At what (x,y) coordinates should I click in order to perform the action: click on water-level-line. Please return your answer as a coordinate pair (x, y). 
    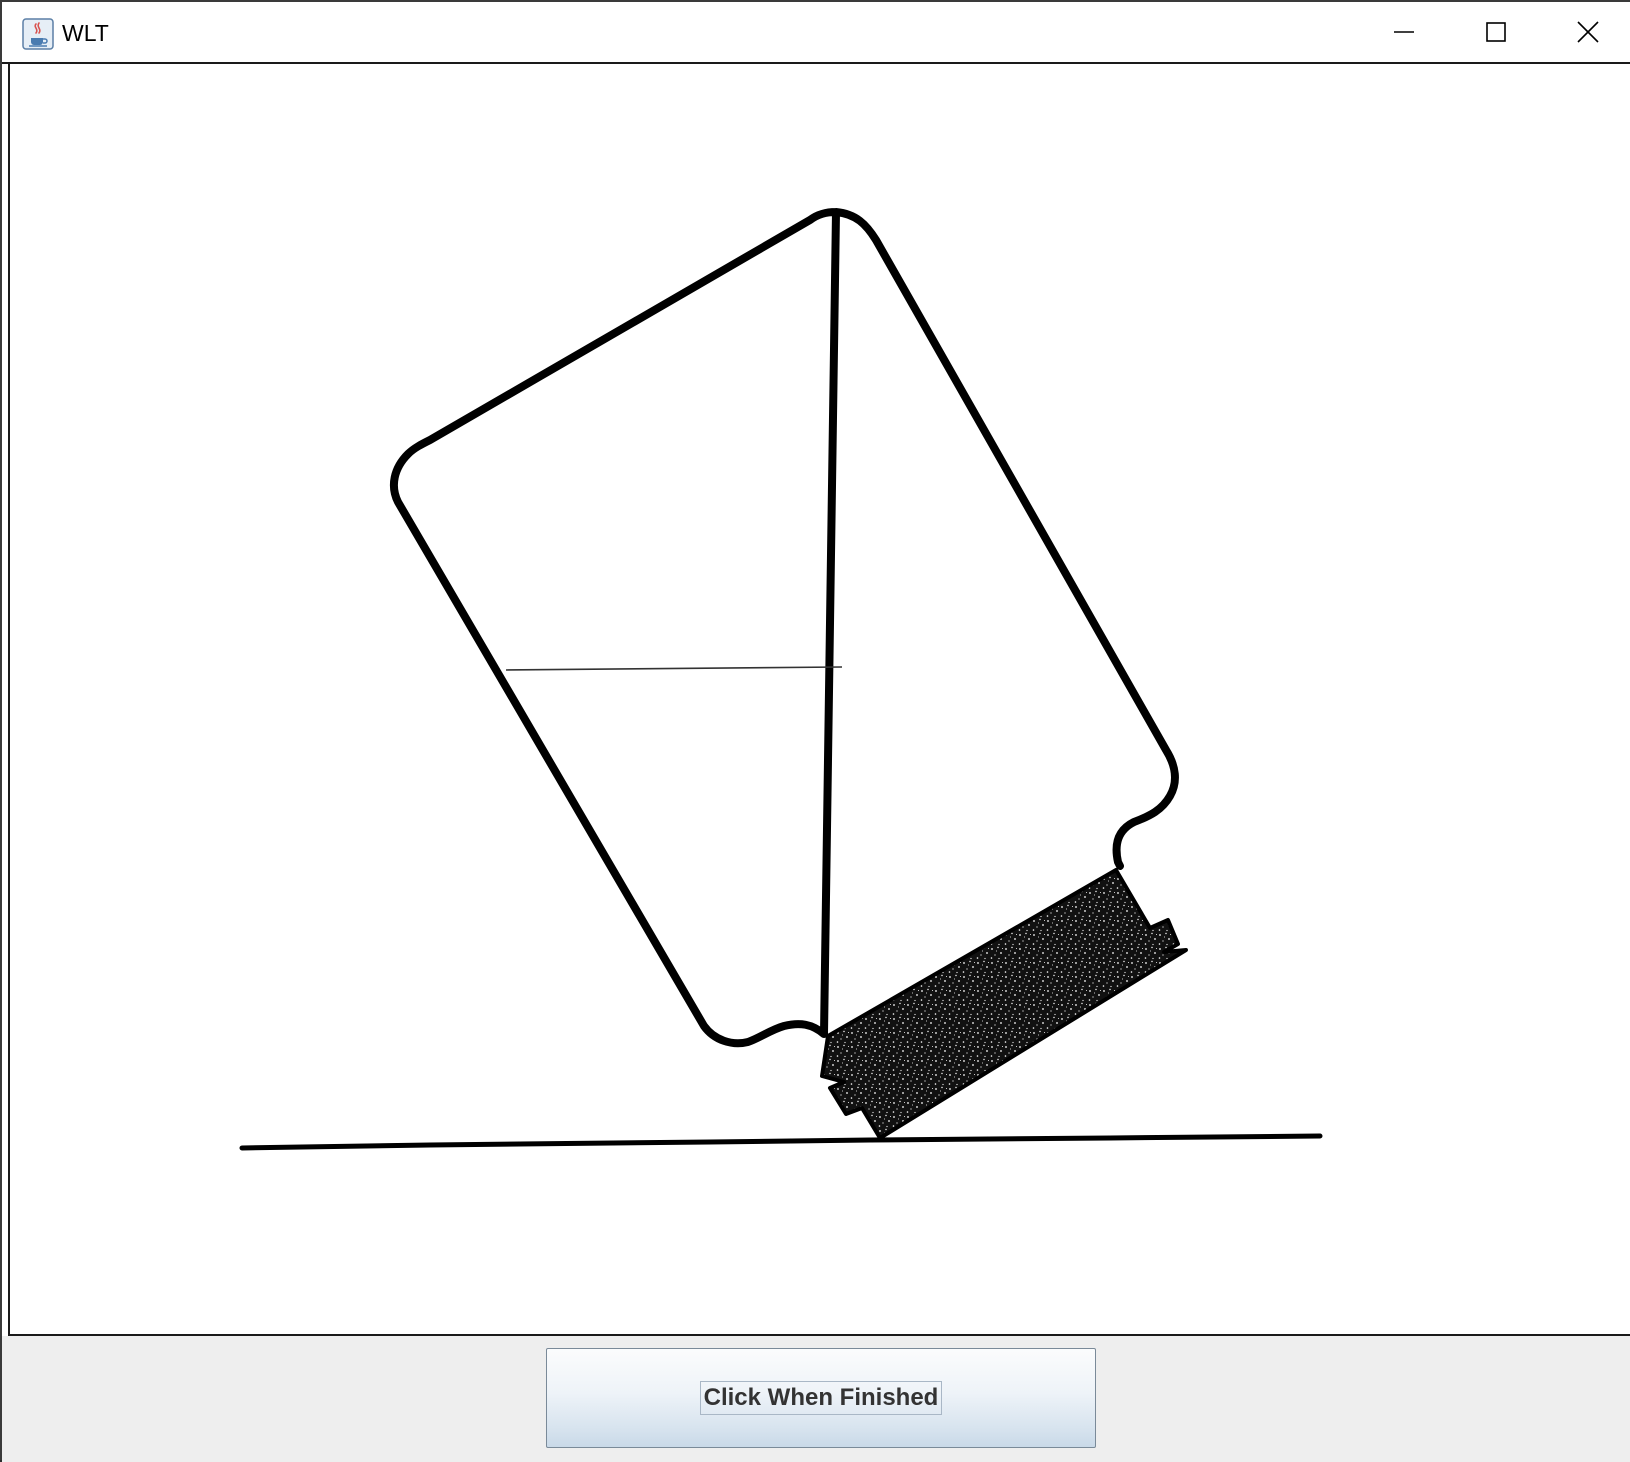
    Looking at the image, I should click on (674, 668).